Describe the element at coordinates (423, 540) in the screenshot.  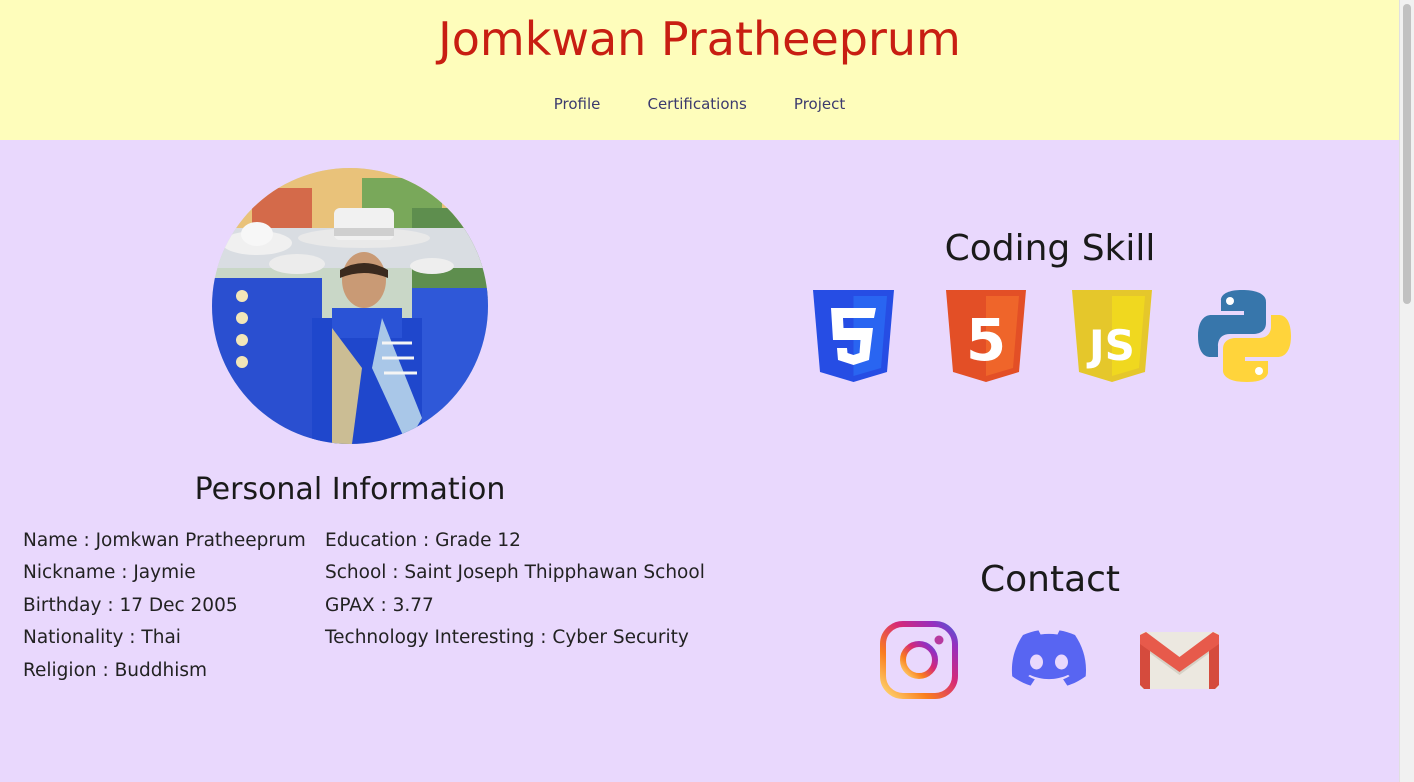
I see `info-education: Education : Grade 12` at that location.